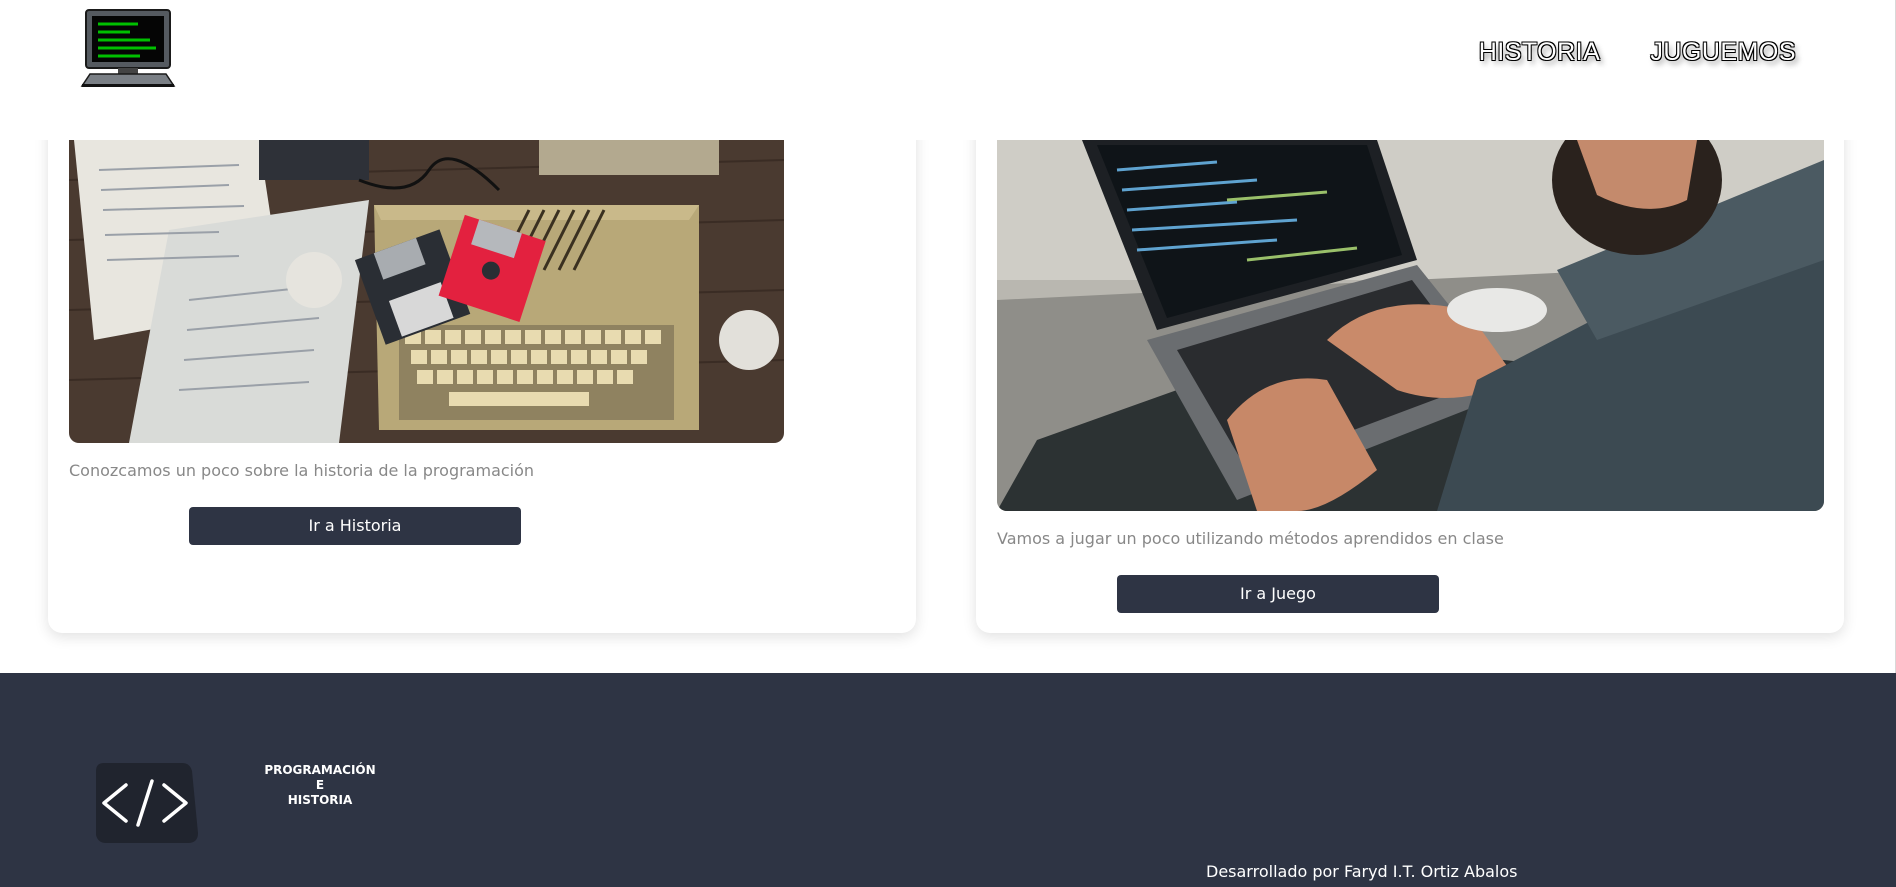 This screenshot has width=1896, height=887. What do you see at coordinates (1723, 52) in the screenshot?
I see `nav-juguemos-link: JUGUEMOS` at bounding box center [1723, 52].